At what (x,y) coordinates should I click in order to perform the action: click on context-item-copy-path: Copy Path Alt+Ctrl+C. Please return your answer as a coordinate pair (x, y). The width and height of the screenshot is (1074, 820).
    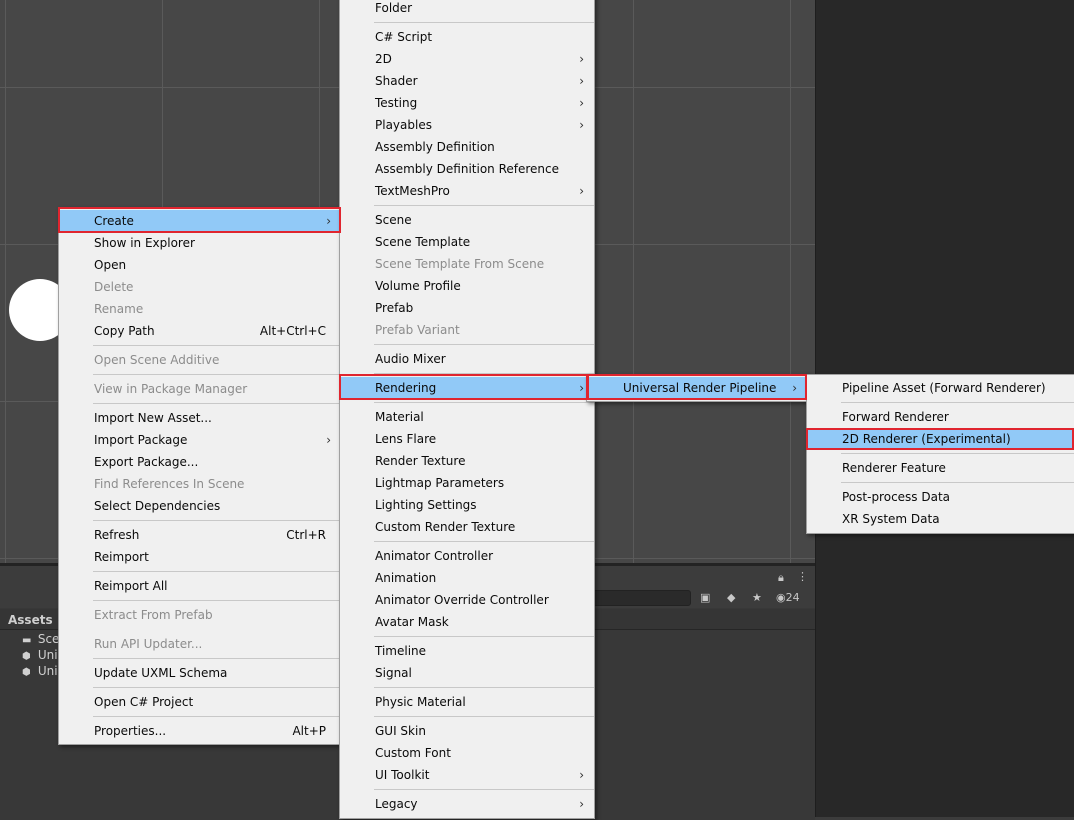
    Looking at the image, I should click on (200, 331).